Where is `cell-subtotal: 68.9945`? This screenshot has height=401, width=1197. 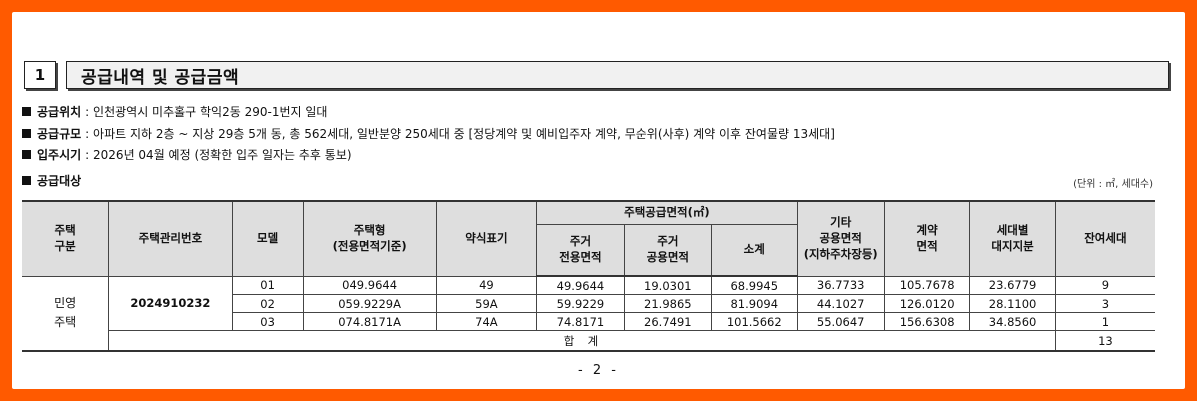
cell-subtotal: 68.9945 is located at coordinates (754, 285).